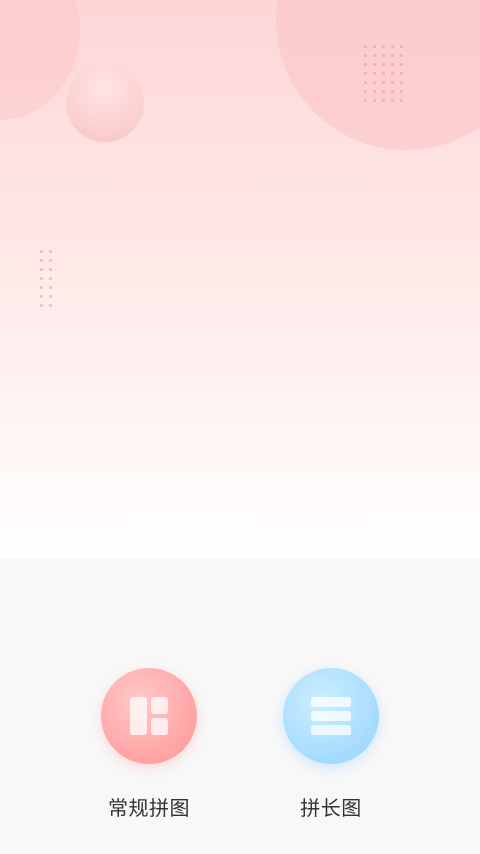 This screenshot has height=854, width=480. I want to click on decorative-circle-small, so click(105, 103).